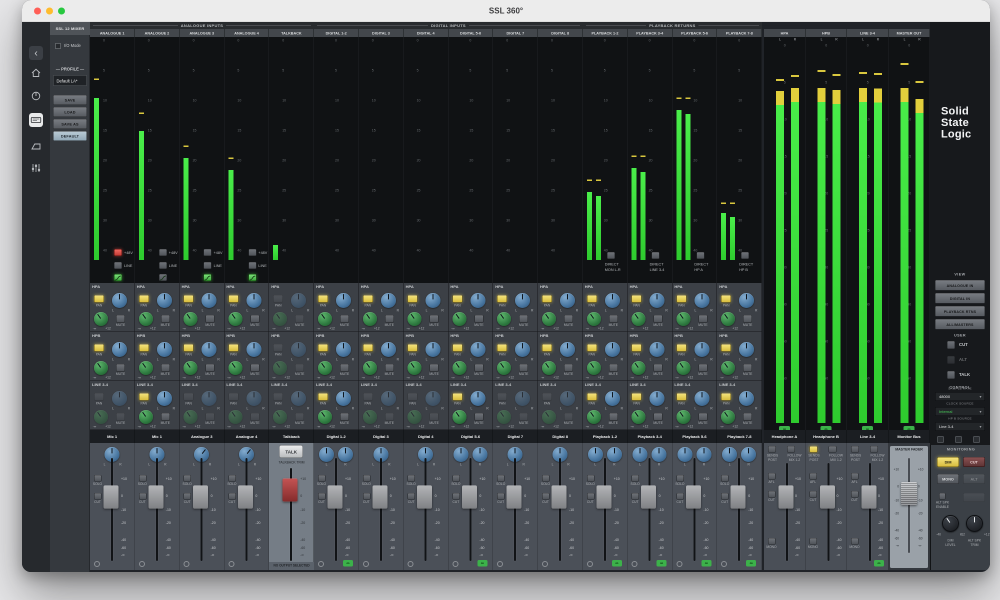 This screenshot has height=600, width=1000. What do you see at coordinates (960, 396) in the screenshot?
I see `control-dropdown-sample-rate: 48000 ▾` at bounding box center [960, 396].